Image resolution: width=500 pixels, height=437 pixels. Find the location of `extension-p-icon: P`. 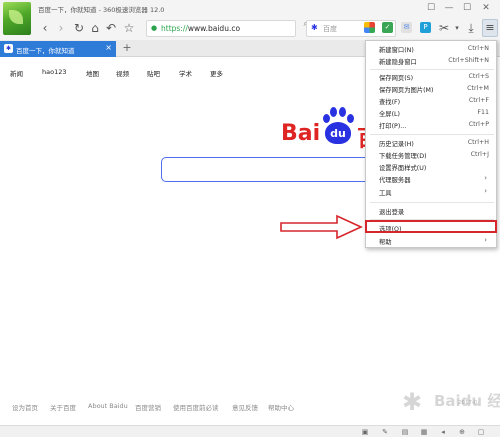

extension-p-icon: P is located at coordinates (425, 27).